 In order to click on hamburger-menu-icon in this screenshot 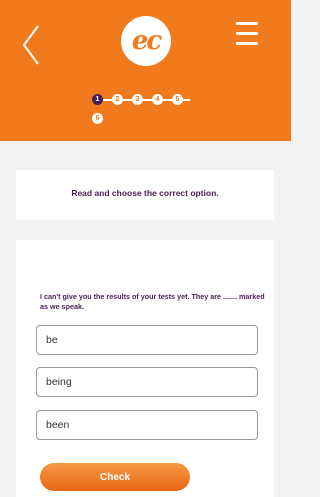, I will do `click(247, 37)`.